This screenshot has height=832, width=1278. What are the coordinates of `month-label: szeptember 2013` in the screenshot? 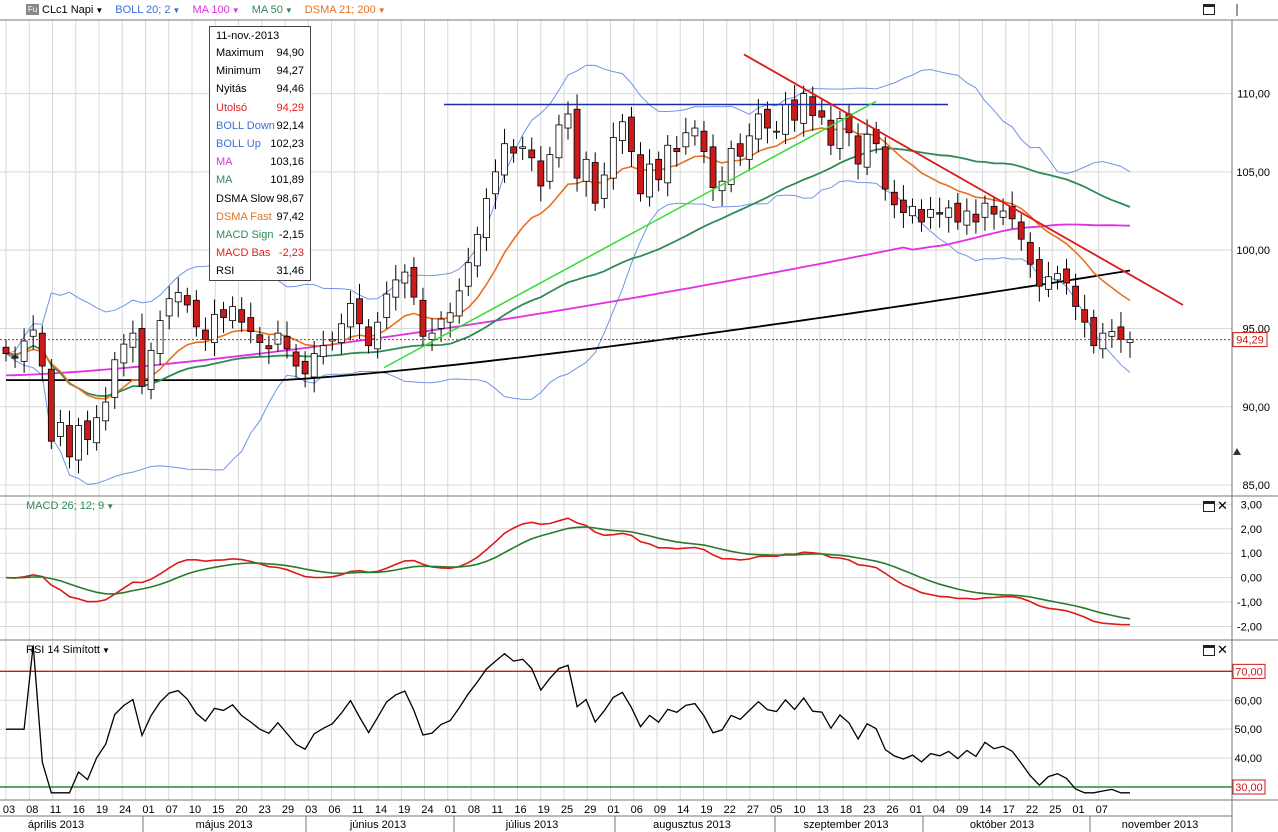 It's located at (846, 825).